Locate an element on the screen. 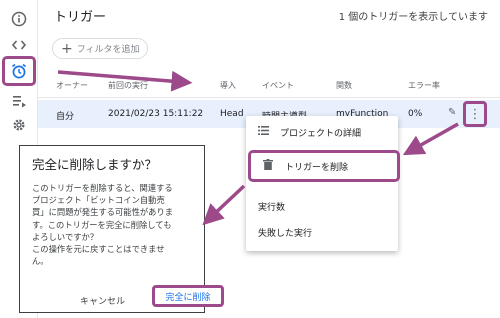  menu-item-project-details: プロジェクトの詳細 is located at coordinates (322, 132).